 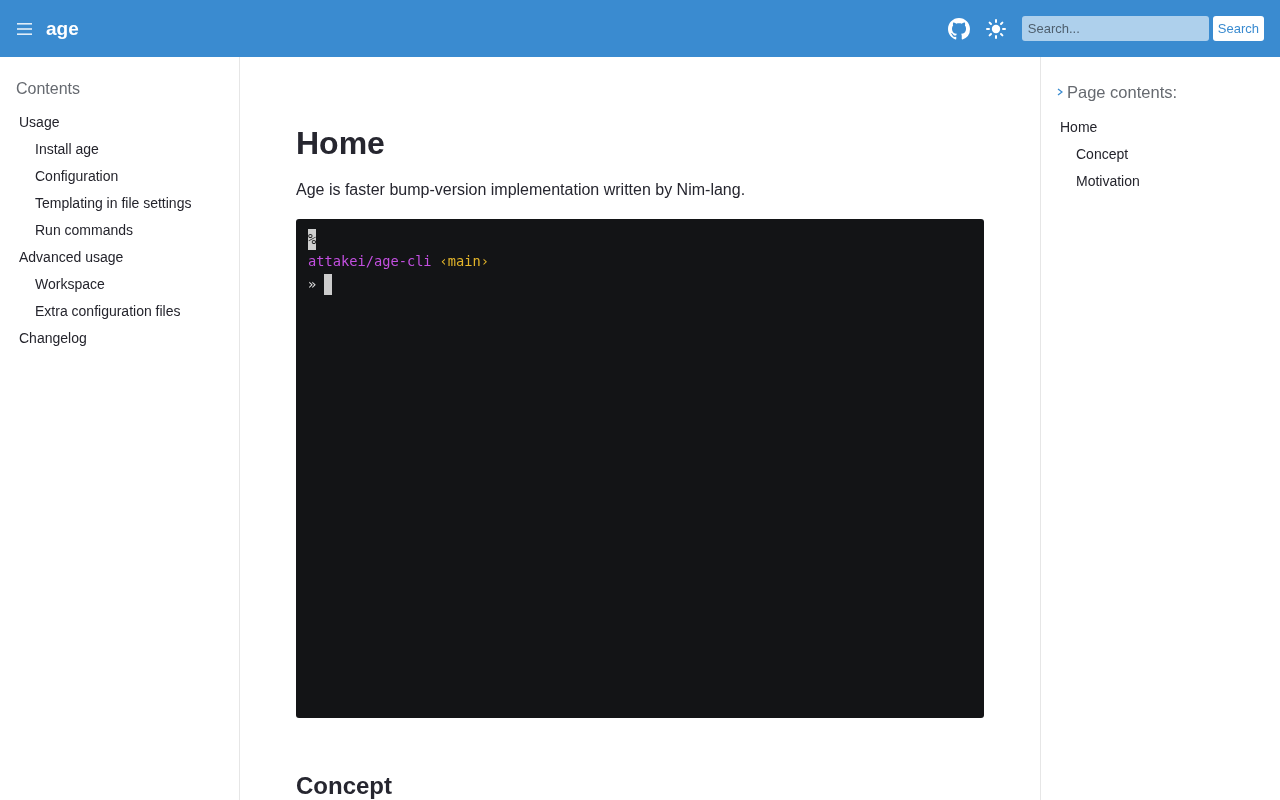 I want to click on sidebar-title: Contents, so click(x=49, y=89).